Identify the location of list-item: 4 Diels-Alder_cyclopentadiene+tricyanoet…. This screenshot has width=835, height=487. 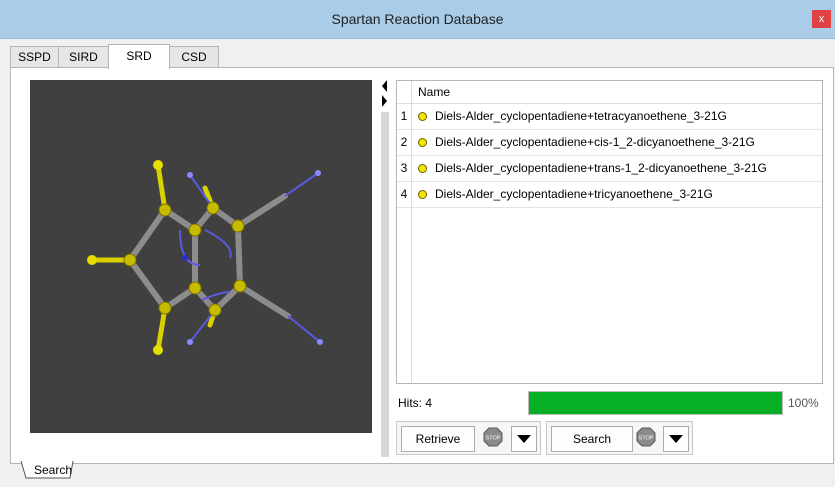
(609, 195).